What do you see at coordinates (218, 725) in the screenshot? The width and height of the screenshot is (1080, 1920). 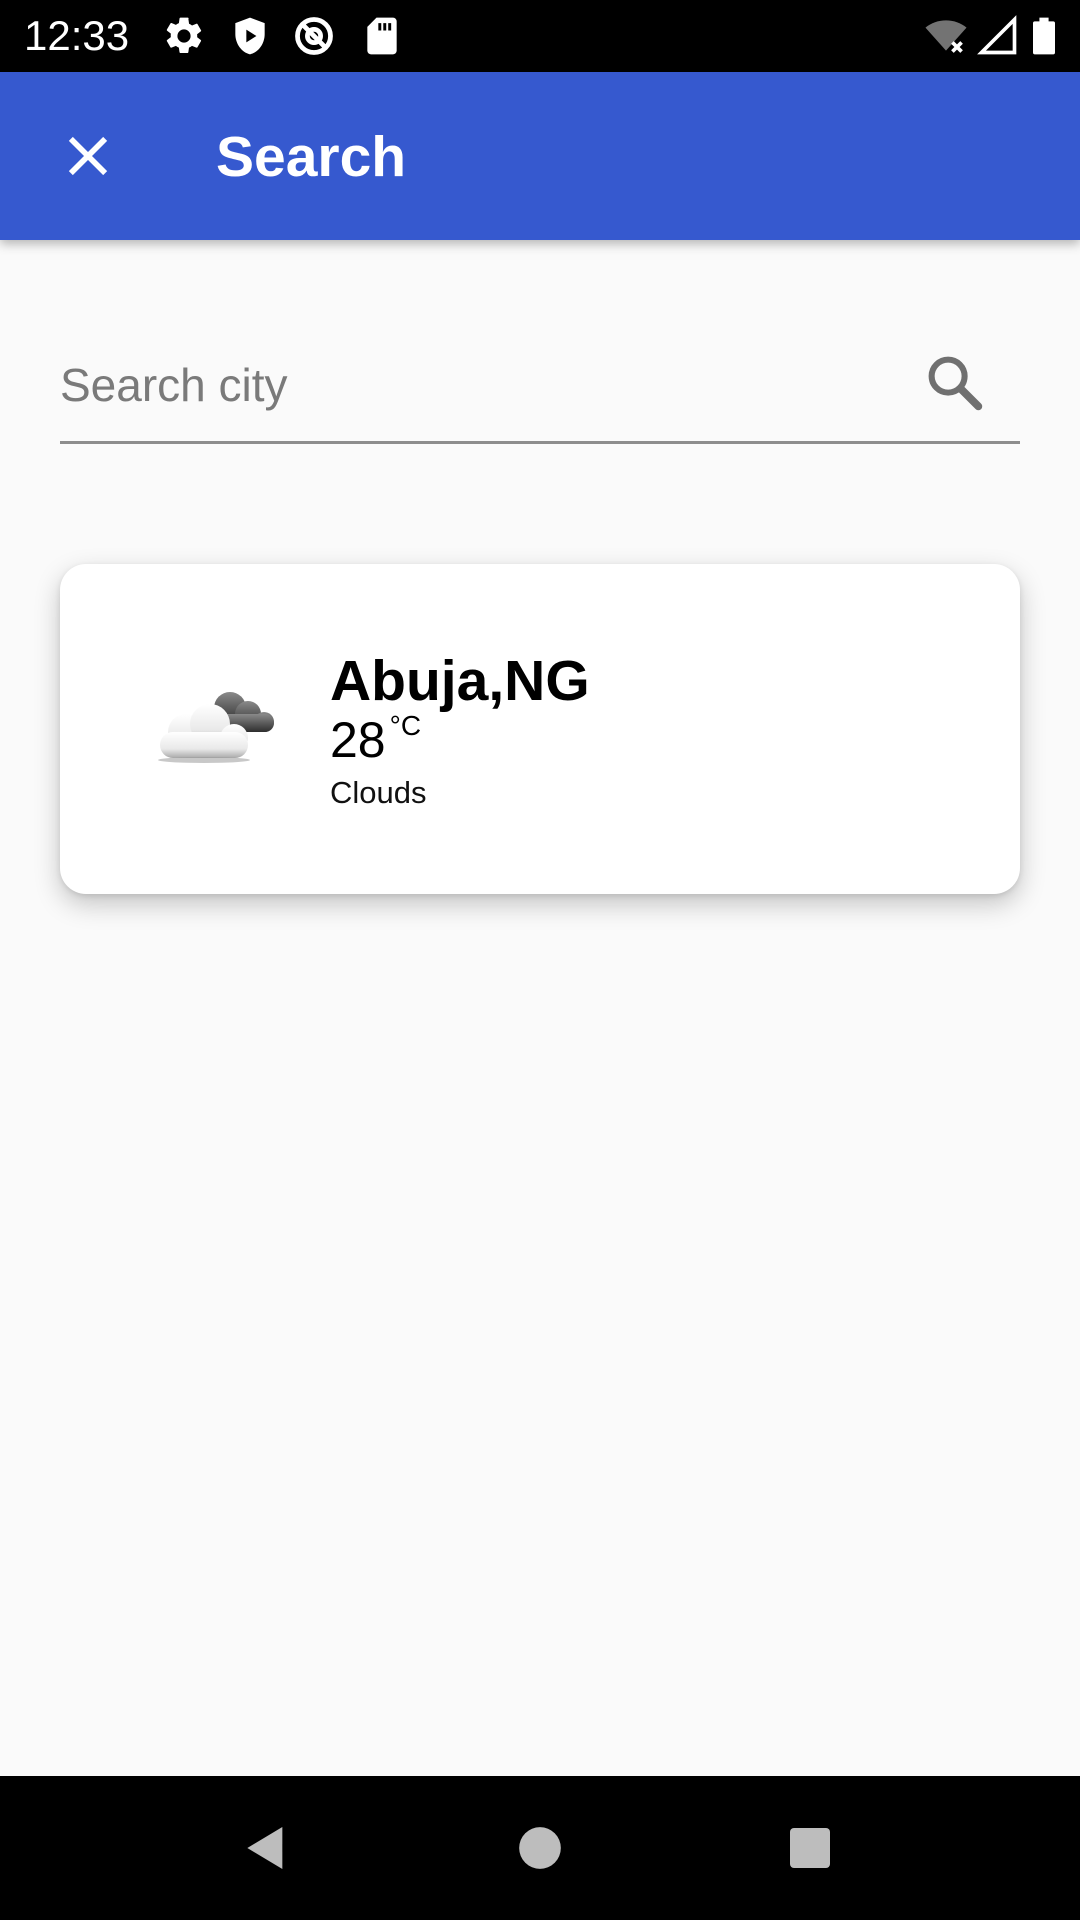 I see `clouds-icon` at bounding box center [218, 725].